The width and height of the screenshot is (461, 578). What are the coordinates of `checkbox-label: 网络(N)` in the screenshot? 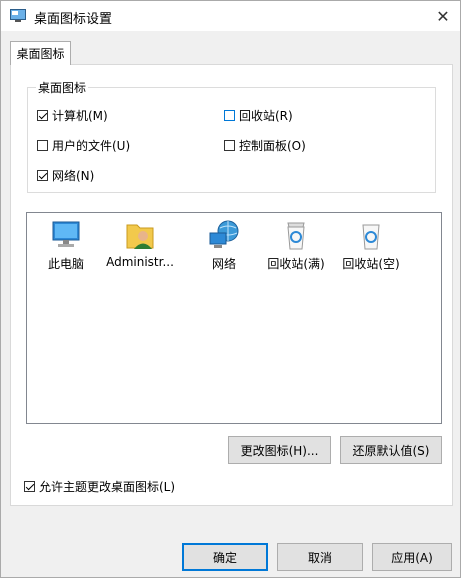 It's located at (73, 176).